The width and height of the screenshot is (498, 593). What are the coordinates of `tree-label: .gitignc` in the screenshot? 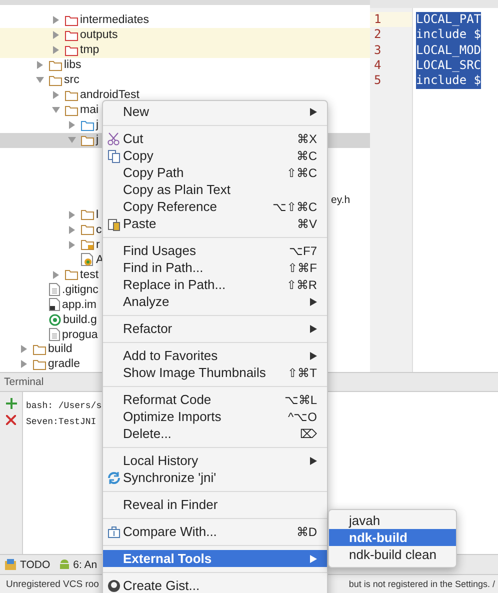 It's located at (80, 290).